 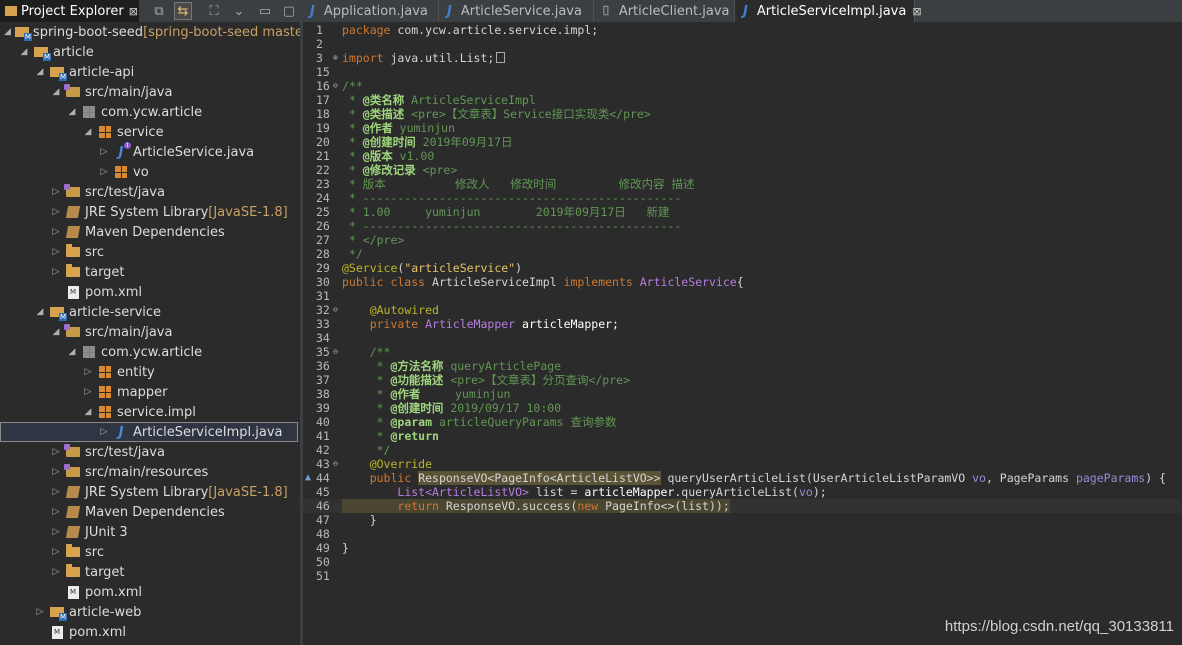 What do you see at coordinates (150, 132) in the screenshot?
I see `tree-item: ◢ service` at bounding box center [150, 132].